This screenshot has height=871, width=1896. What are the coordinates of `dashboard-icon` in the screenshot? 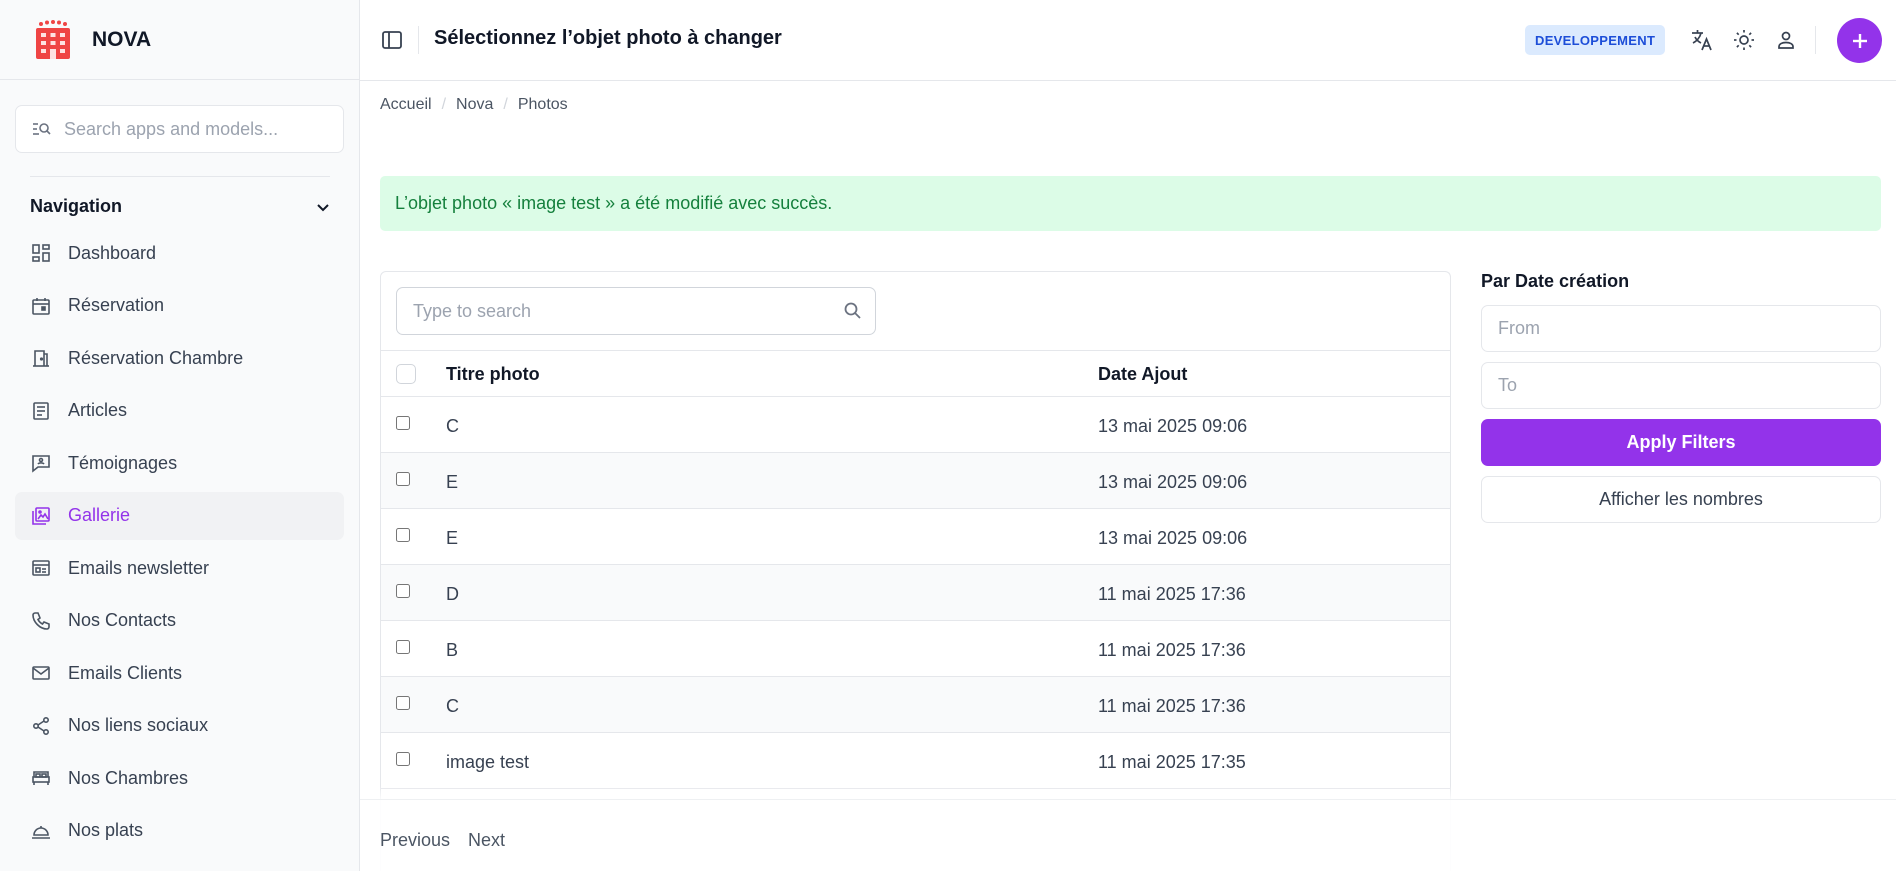 It's located at (41, 253).